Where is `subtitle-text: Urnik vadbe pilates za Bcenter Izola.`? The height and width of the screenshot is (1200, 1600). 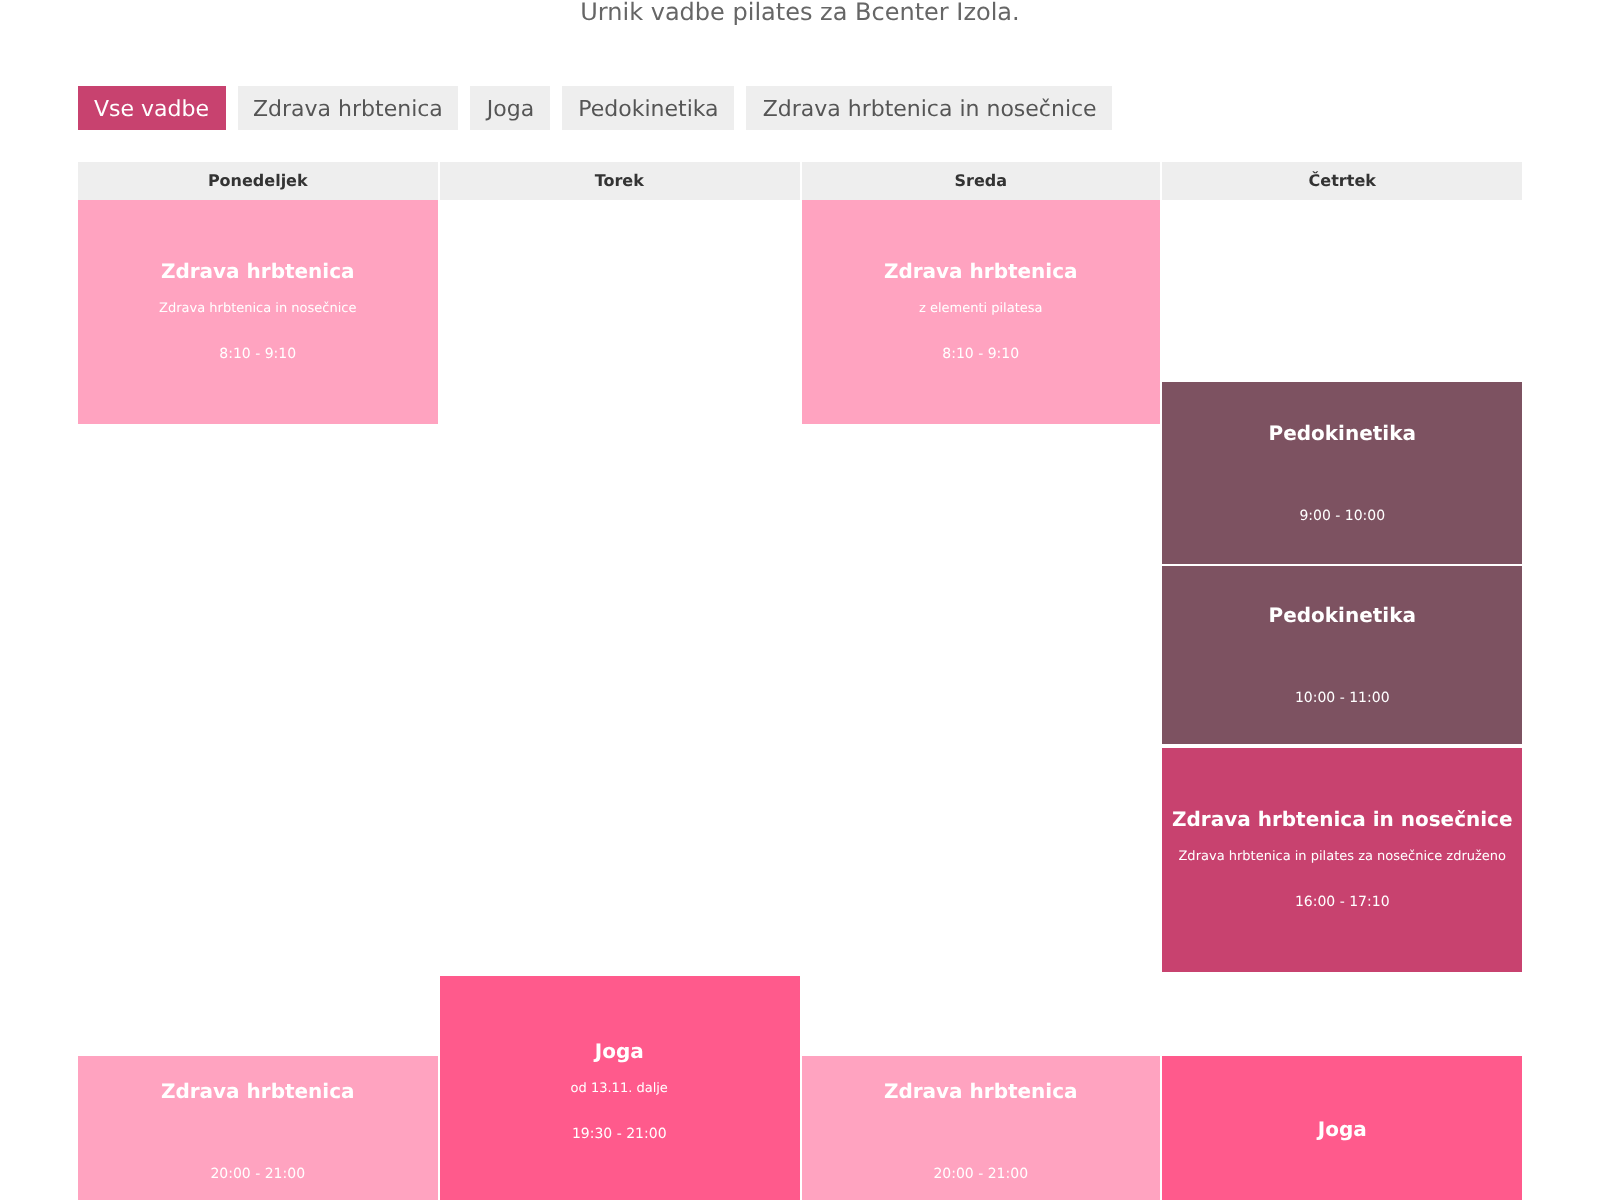 subtitle-text: Urnik vadbe pilates za Bcenter Izola. is located at coordinates (800, 12).